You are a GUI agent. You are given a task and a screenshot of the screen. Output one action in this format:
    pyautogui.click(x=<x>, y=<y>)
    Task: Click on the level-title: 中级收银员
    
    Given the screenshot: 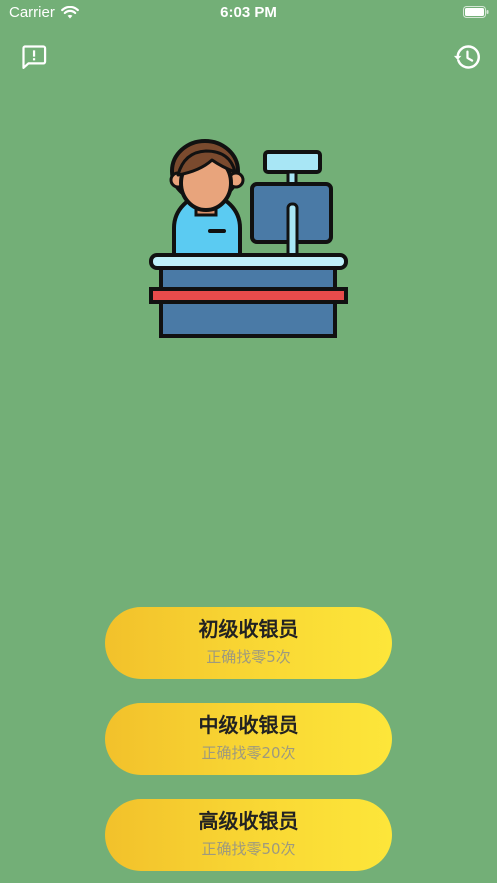 What is the action you would take?
    pyautogui.click(x=248, y=725)
    